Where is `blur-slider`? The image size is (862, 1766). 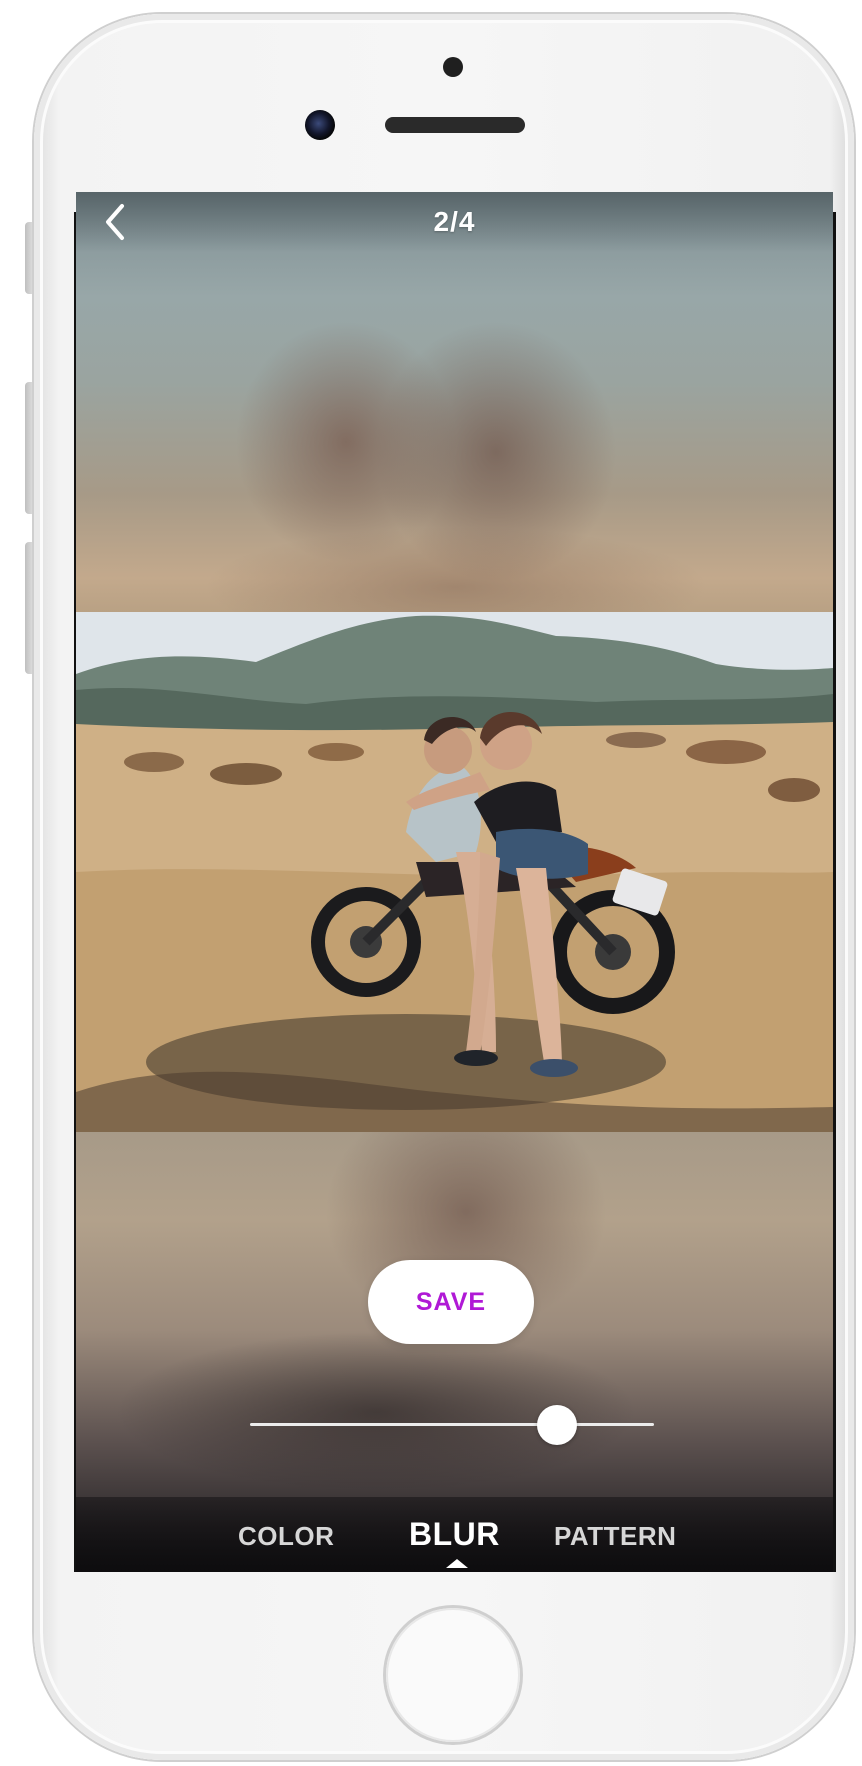
blur-slider is located at coordinates (452, 1425).